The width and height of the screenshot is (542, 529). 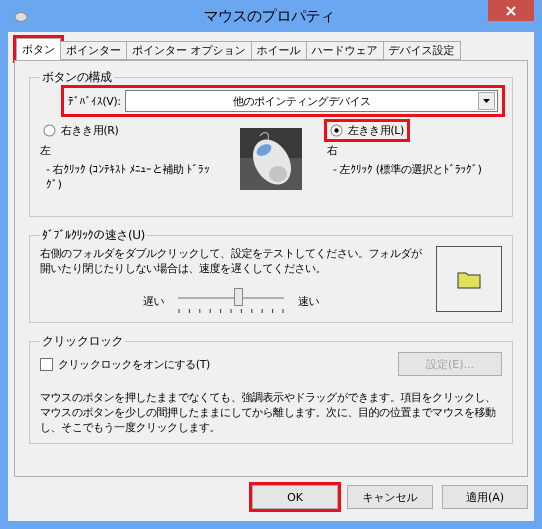 What do you see at coordinates (295, 497) in the screenshot?
I see `dialog-button: OK` at bounding box center [295, 497].